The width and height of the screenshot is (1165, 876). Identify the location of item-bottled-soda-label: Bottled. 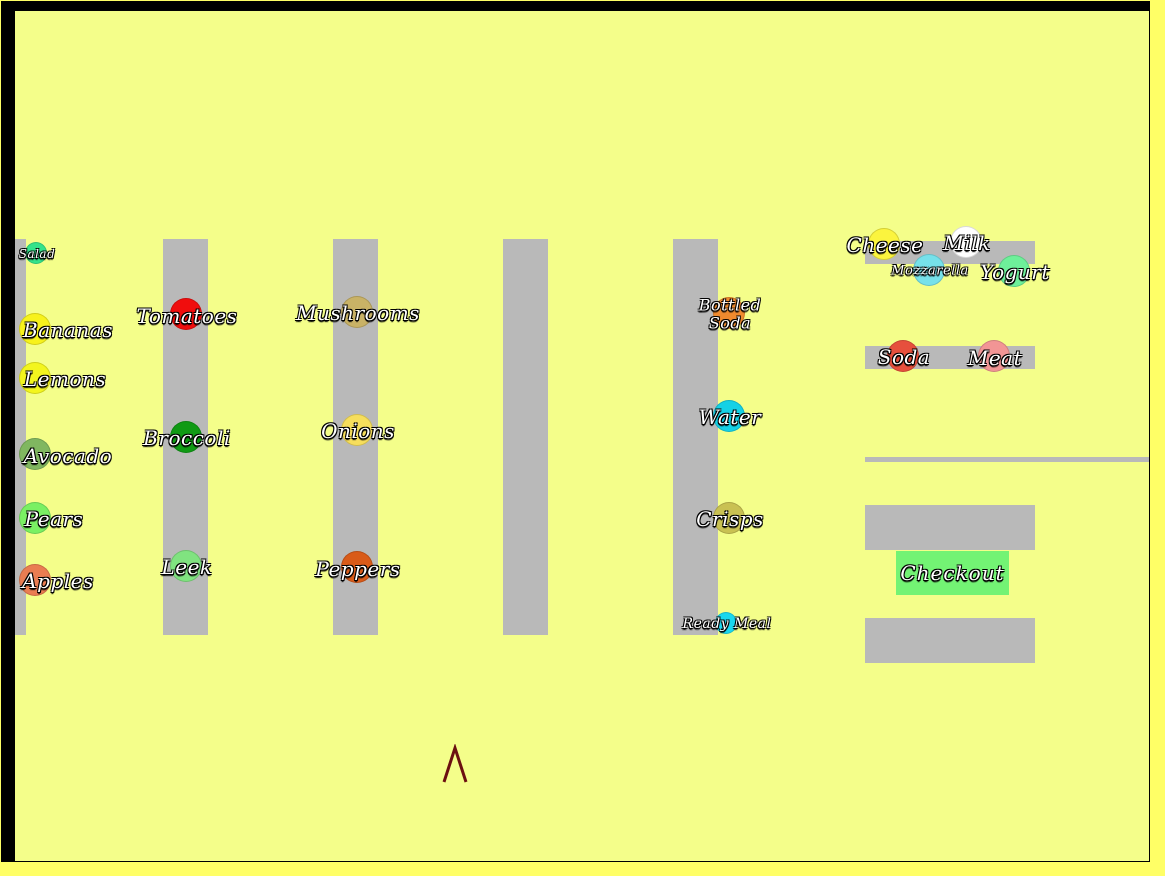
(730, 305).